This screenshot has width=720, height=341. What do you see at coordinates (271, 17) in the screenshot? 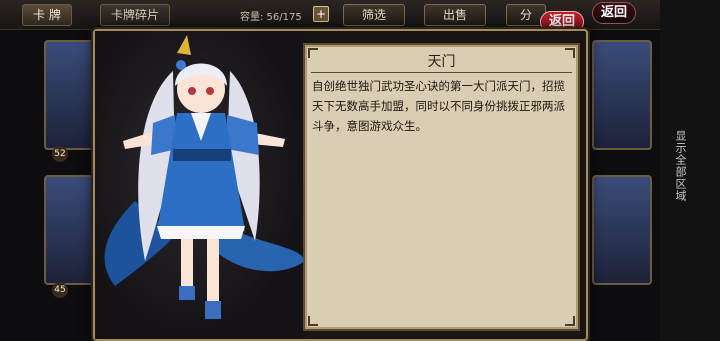
I see `capacity-counter: 容量: 56/175` at bounding box center [271, 17].